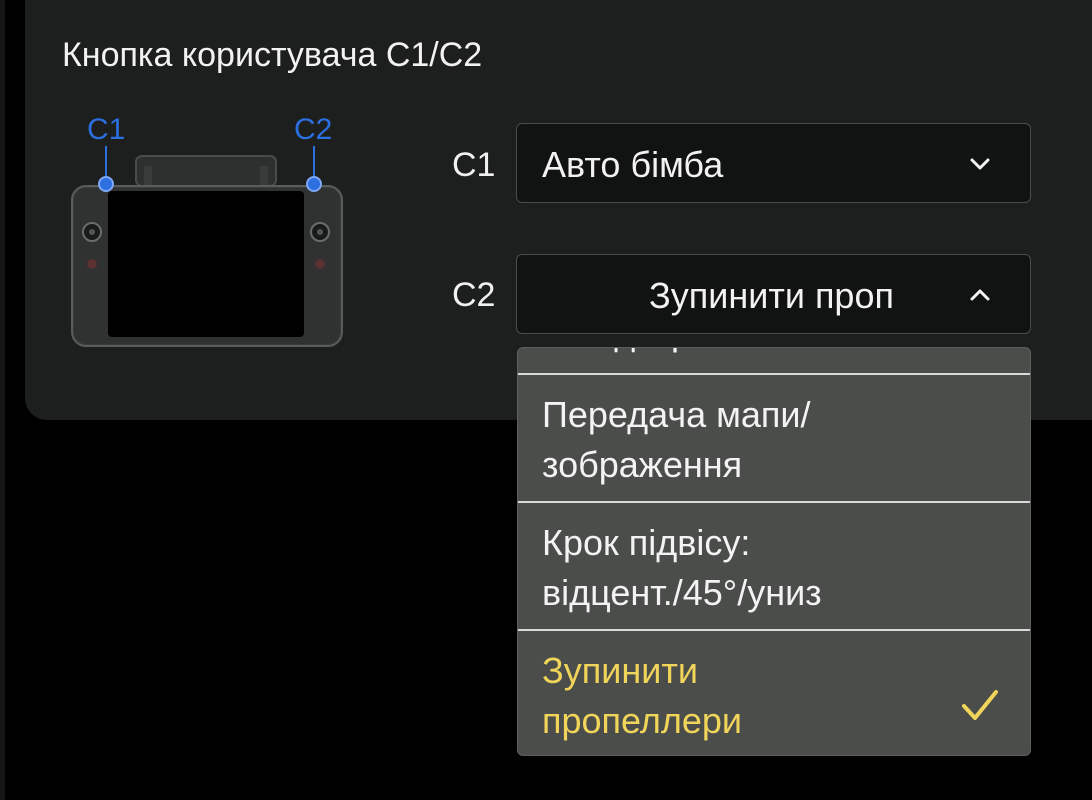 This screenshot has width=1092, height=800. What do you see at coordinates (642, 464) in the screenshot?
I see `option-line: зображення` at bounding box center [642, 464].